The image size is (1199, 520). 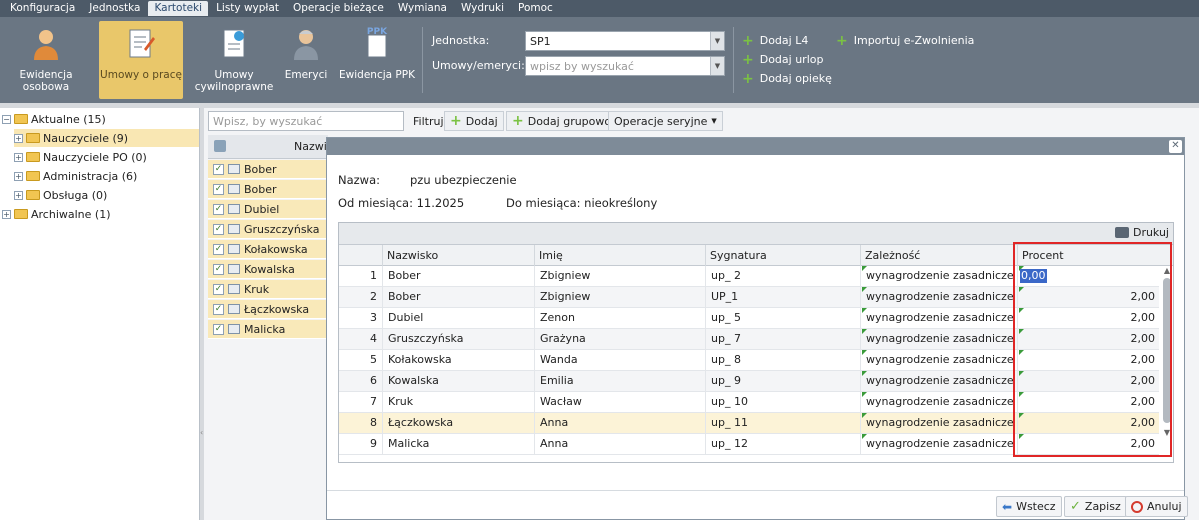 I want to click on menu-konfiguracja: Konfiguracja, so click(x=42, y=8).